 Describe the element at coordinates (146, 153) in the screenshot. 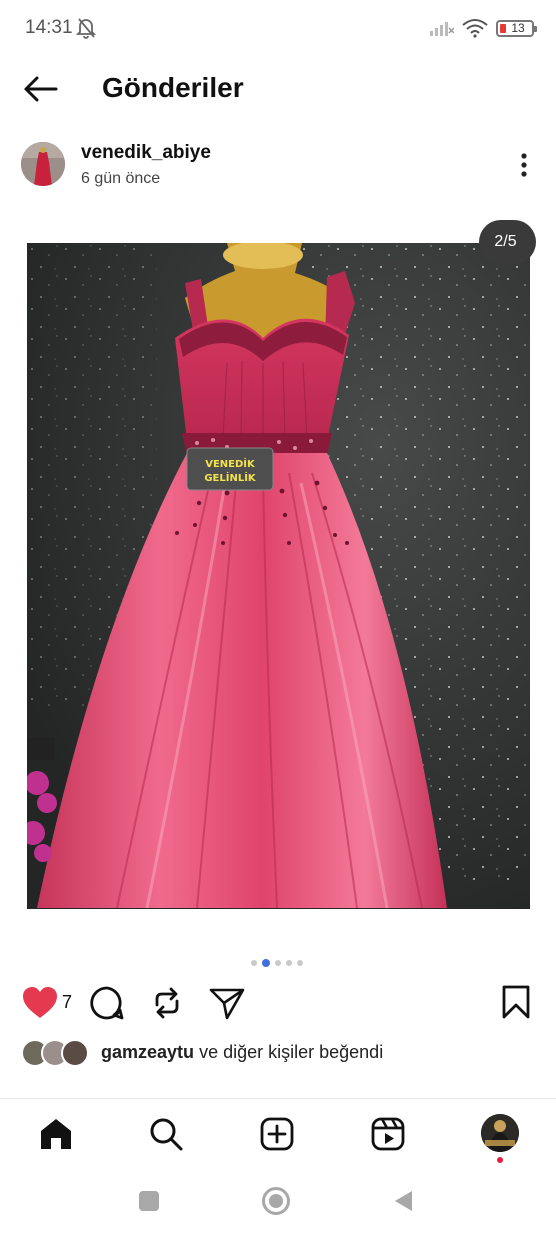

I see `author-username: venedik_abiye` at that location.